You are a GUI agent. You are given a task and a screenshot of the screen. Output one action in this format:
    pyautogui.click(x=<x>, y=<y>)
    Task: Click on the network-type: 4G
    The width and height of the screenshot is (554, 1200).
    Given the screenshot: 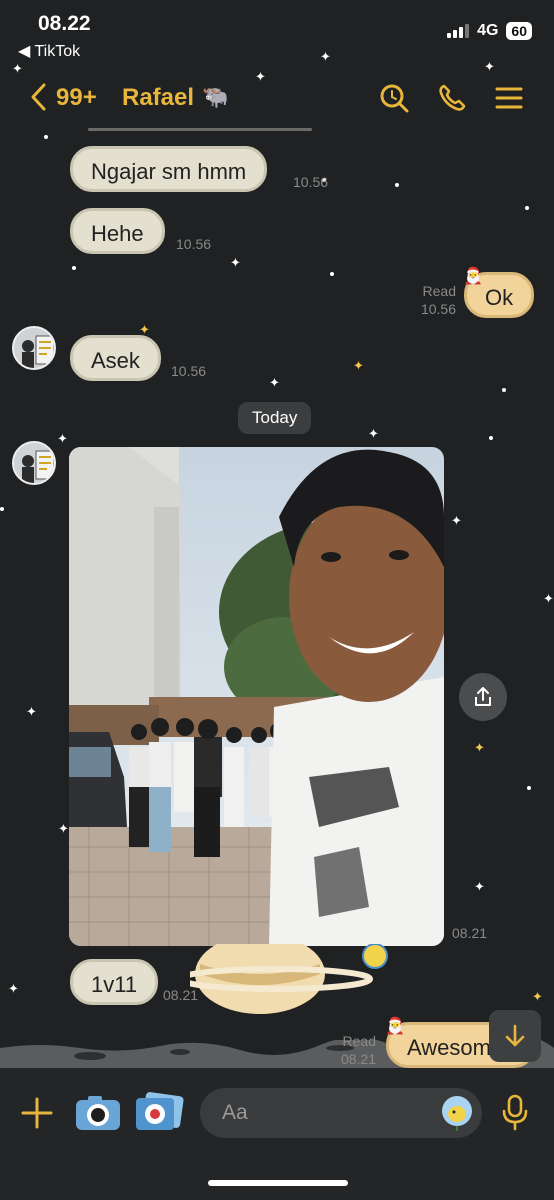 What is the action you would take?
    pyautogui.click(x=488, y=30)
    